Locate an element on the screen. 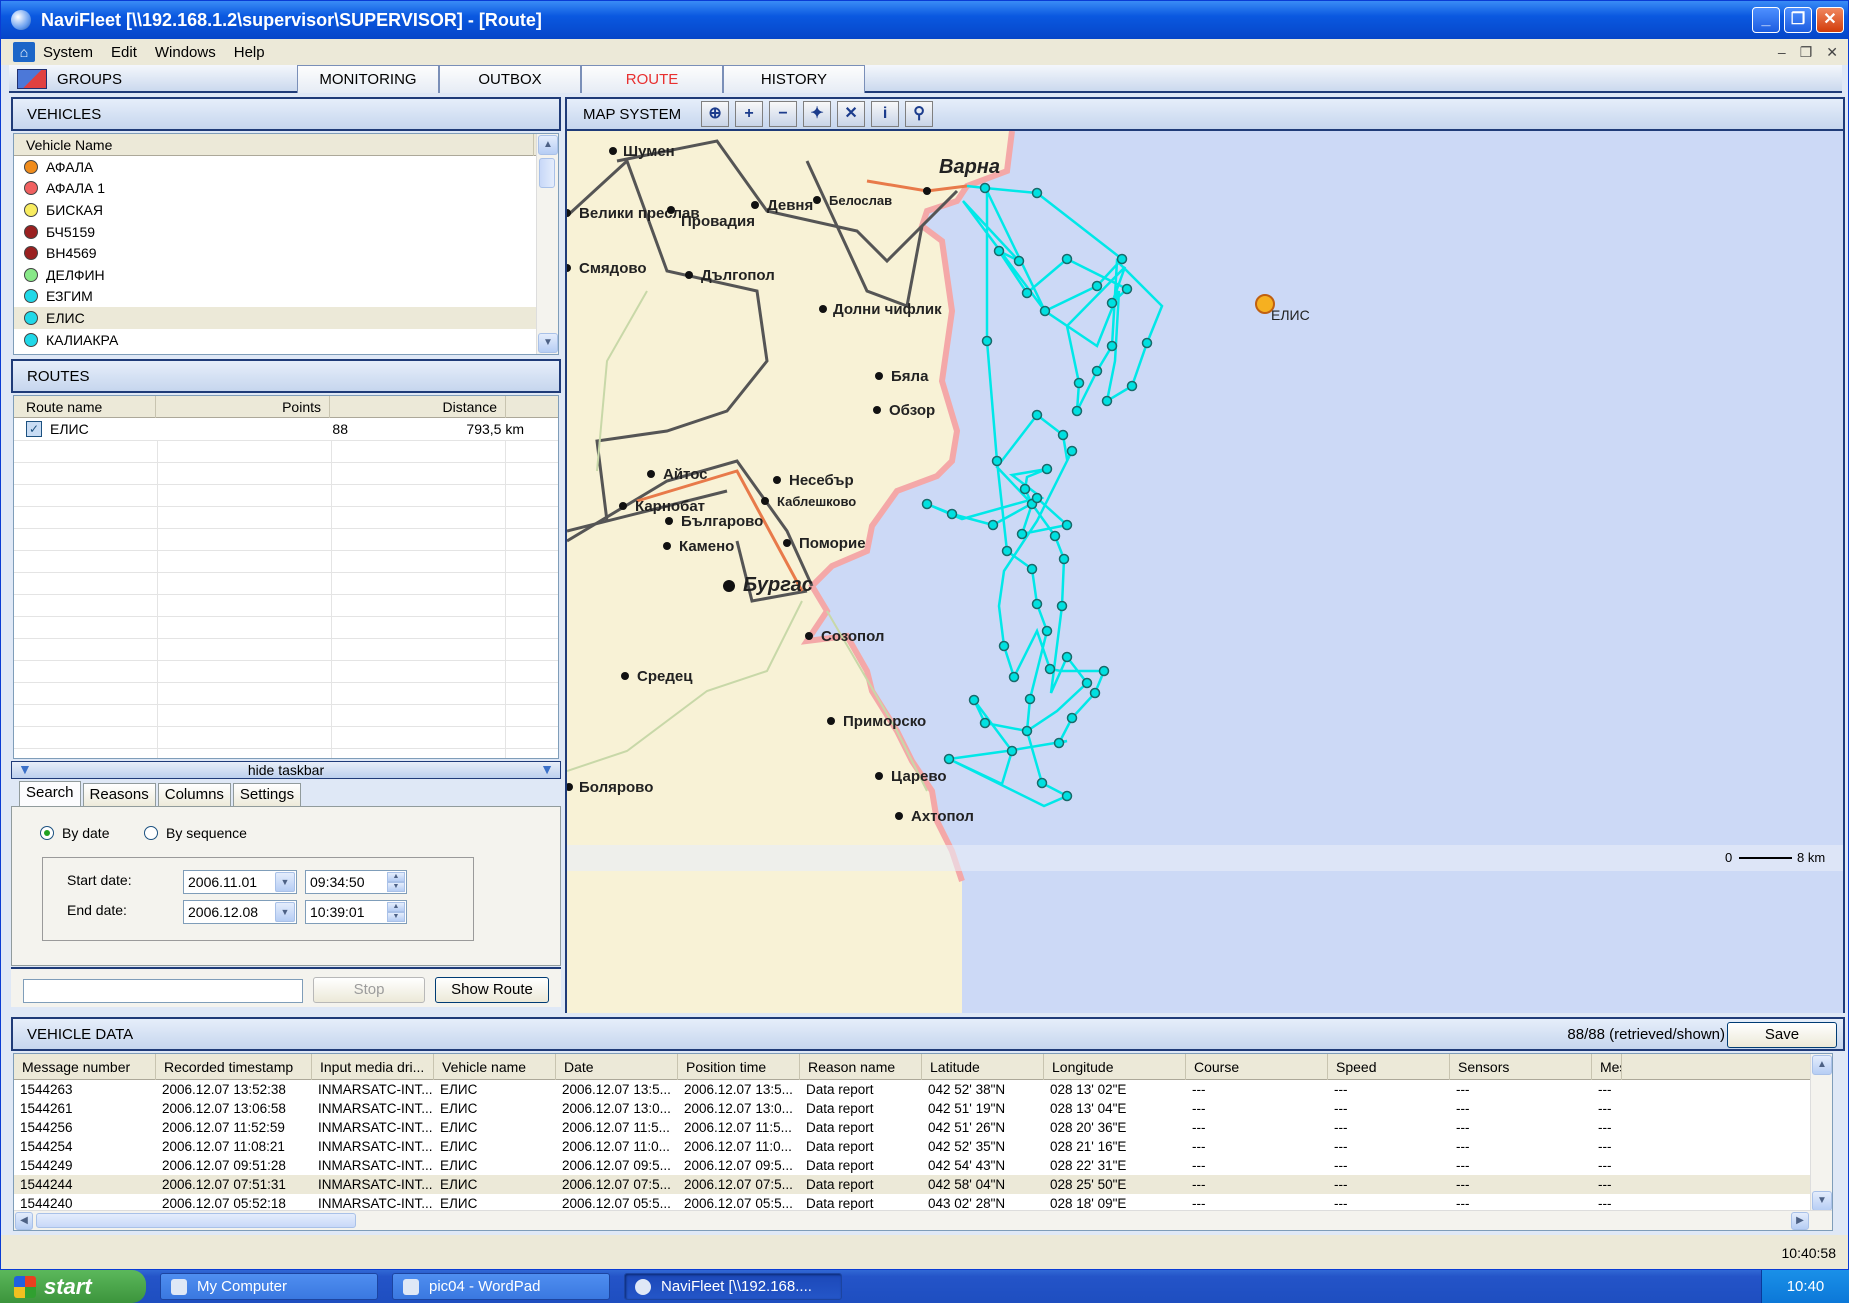  tab-columns: Columns is located at coordinates (194, 795).